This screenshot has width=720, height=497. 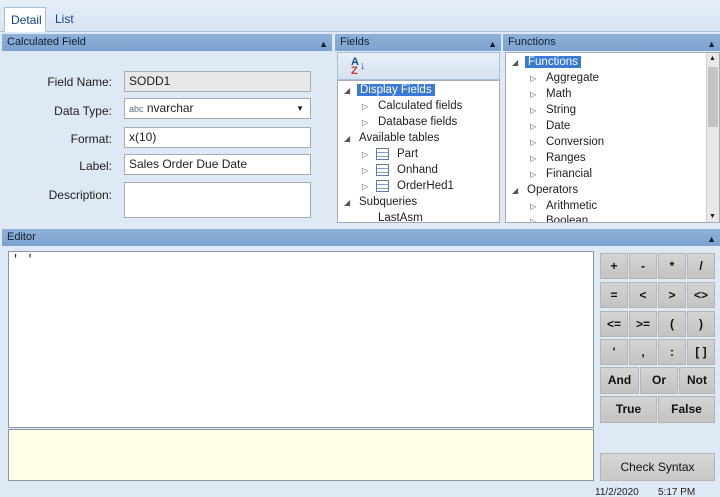 I want to click on tree-node-onhand: ▷ Onhand, so click(x=400, y=170).